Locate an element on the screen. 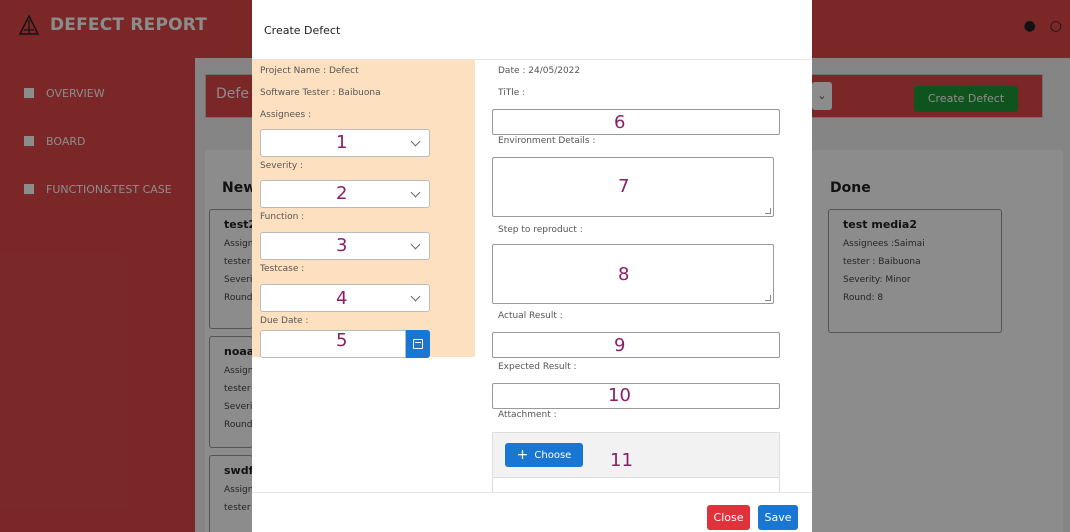 Image resolution: width=1070 pixels, height=532 pixels. marker-label: 11 is located at coordinates (621, 460).